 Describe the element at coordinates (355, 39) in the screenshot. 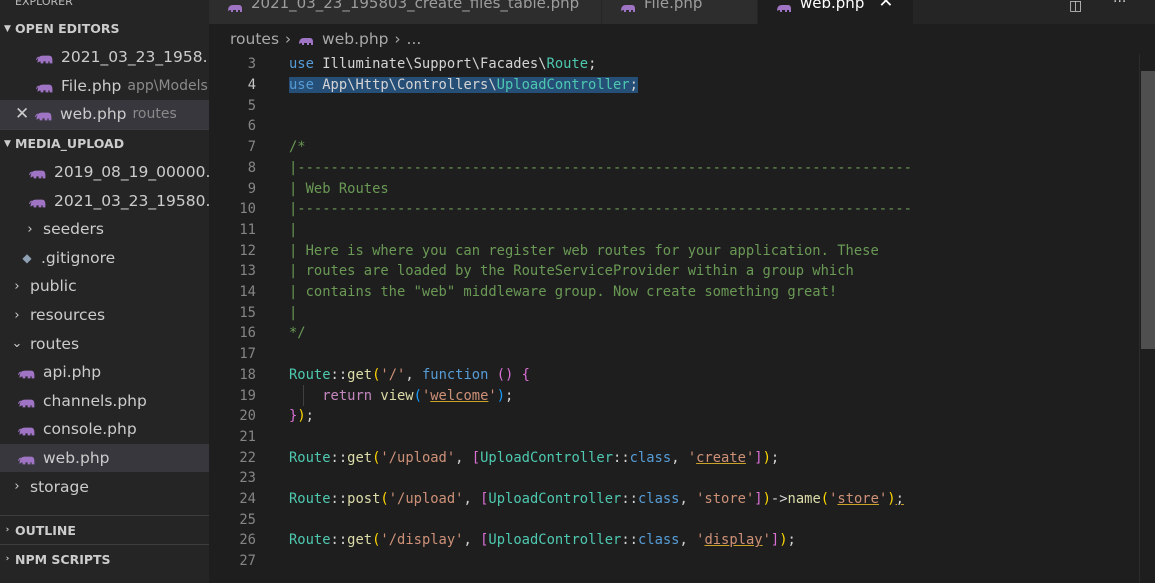

I see `breadcrumb-file: web.php` at that location.